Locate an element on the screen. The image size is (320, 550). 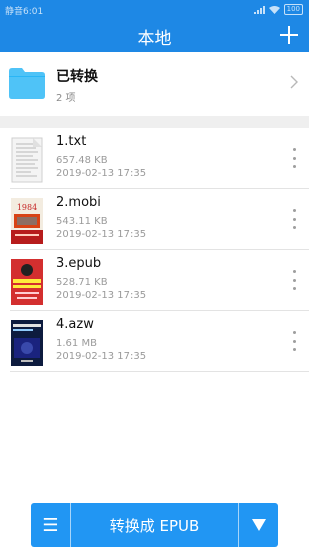
file-row: 1.txt 657.48 KB 2019-02-13 17:35 is located at coordinates (154, 158).